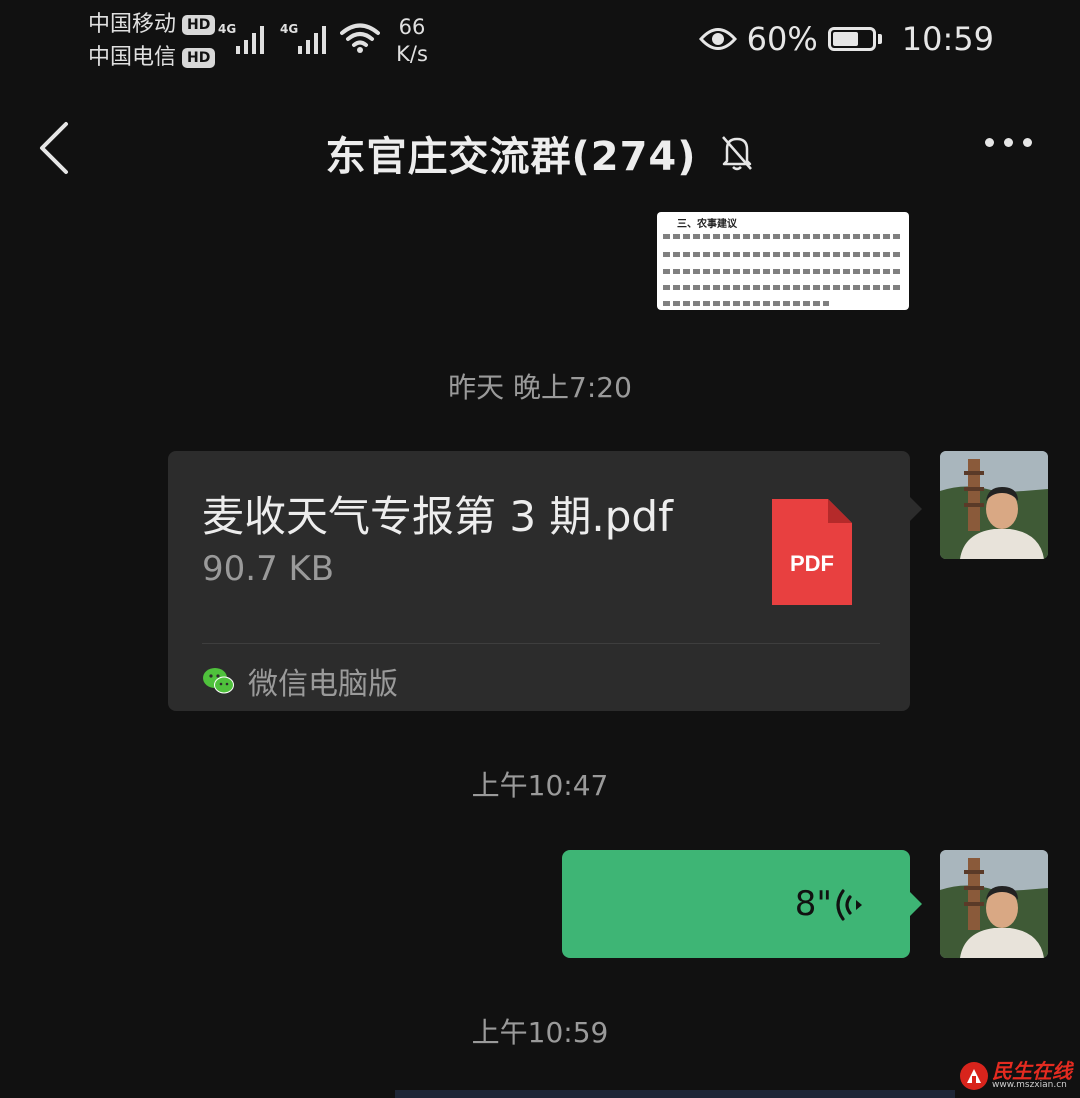  Describe the element at coordinates (360, 38) in the screenshot. I see `wifi-icon` at that location.